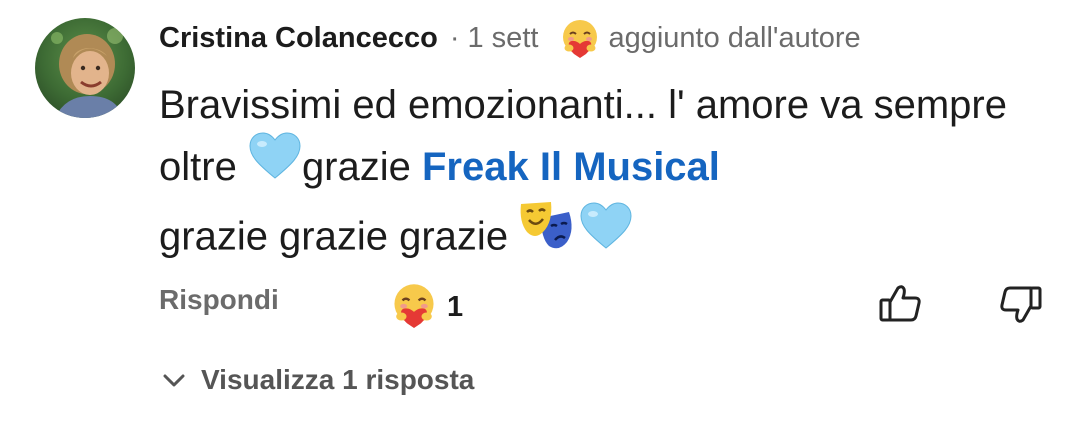  Describe the element at coordinates (298, 38) in the screenshot. I see `author-name: Cristina Colancecco` at that location.